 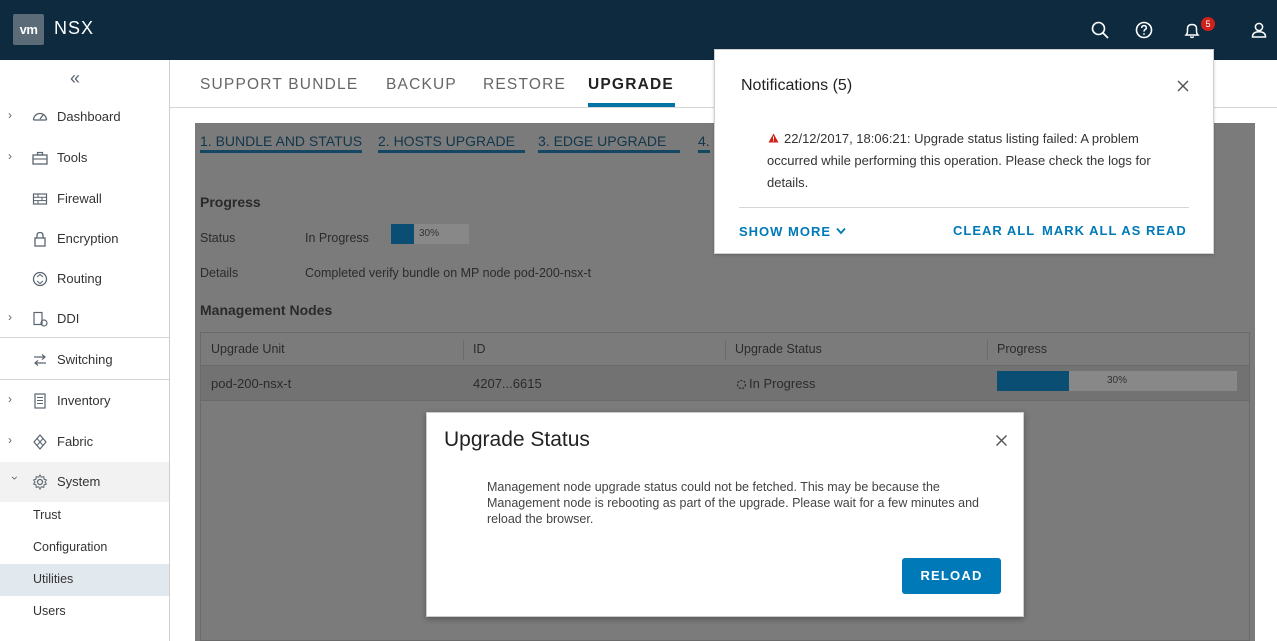 What do you see at coordinates (479, 349) in the screenshot?
I see `column-header-id: ID` at bounding box center [479, 349].